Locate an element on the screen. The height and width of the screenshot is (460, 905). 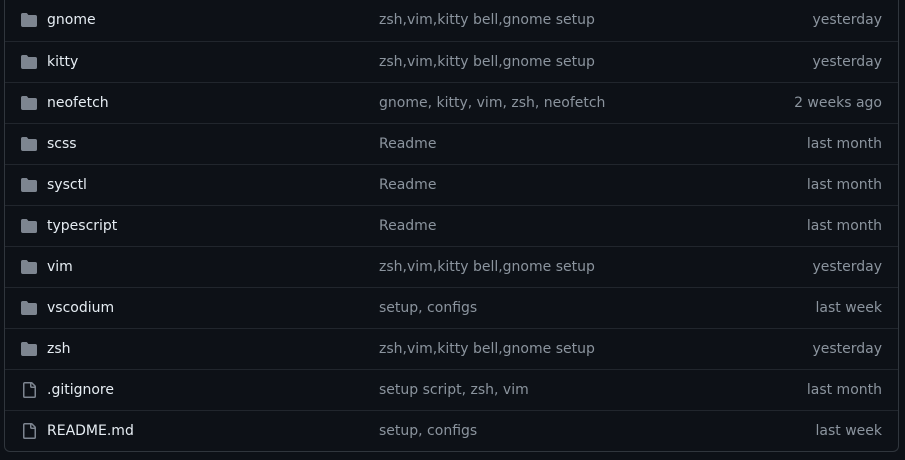
file-row: README.md setup, configs last week is located at coordinates (451, 430).